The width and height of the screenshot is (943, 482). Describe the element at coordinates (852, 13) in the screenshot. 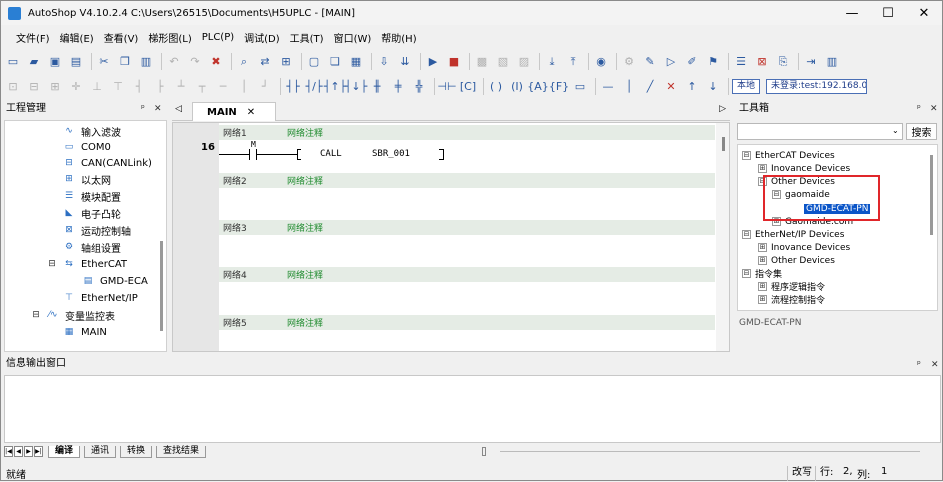

I see `minimize-button: —` at that location.